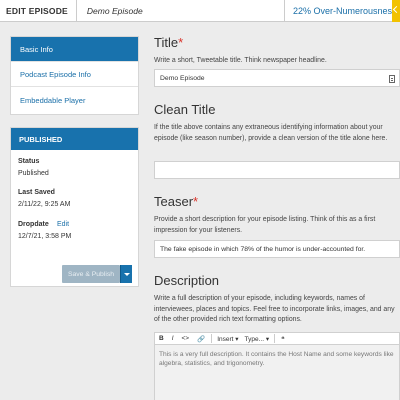  I want to click on last-saved-label: Last Saved, so click(36, 192).